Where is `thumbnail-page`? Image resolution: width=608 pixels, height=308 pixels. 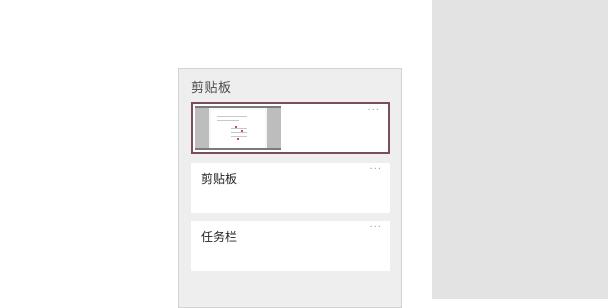
thumbnail-page is located at coordinates (238, 129).